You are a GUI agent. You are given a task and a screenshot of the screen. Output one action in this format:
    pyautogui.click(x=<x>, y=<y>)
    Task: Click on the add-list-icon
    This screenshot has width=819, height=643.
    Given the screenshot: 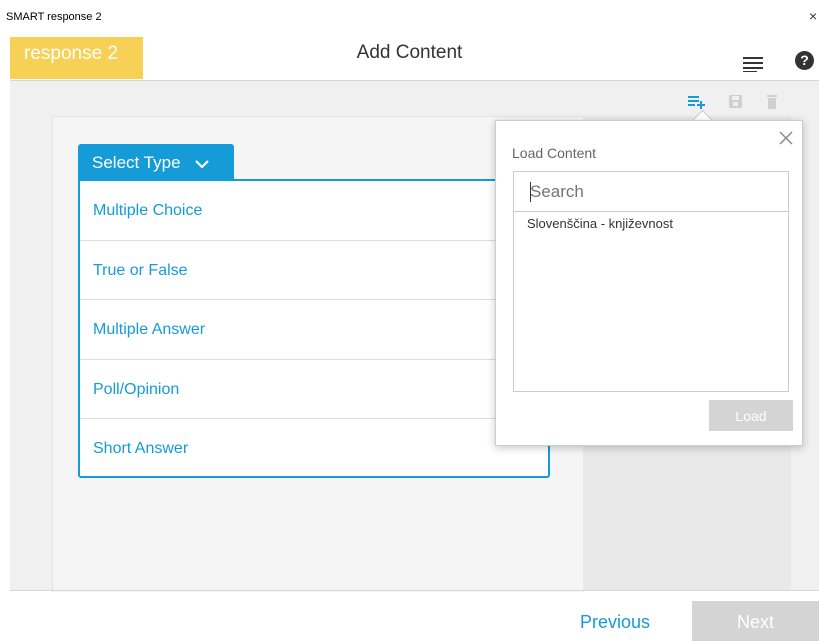 What is the action you would take?
    pyautogui.click(x=697, y=102)
    